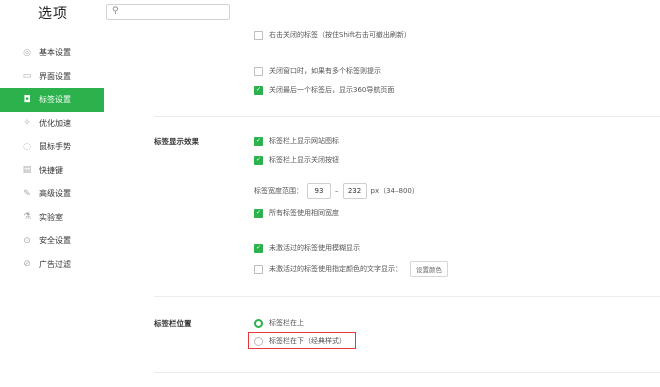 The width and height of the screenshot is (660, 387). I want to click on option-label: 标签栏上显示网站图标, so click(304, 141).